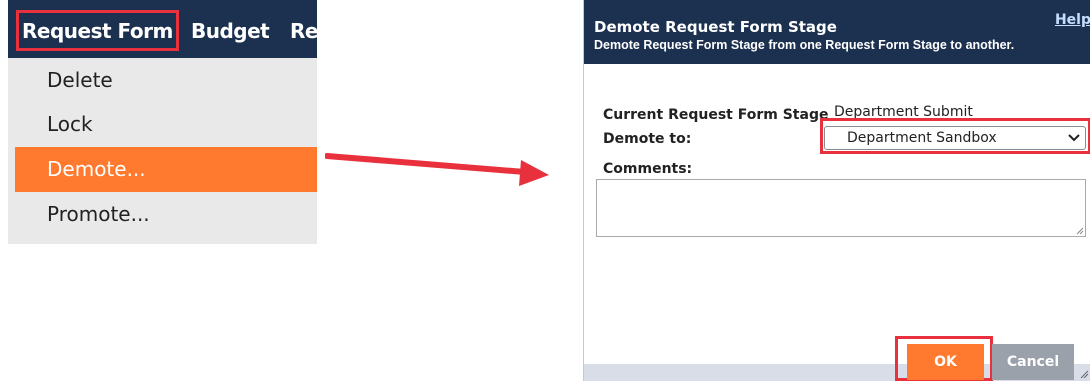  I want to click on arrow-right-icon, so click(437, 169).